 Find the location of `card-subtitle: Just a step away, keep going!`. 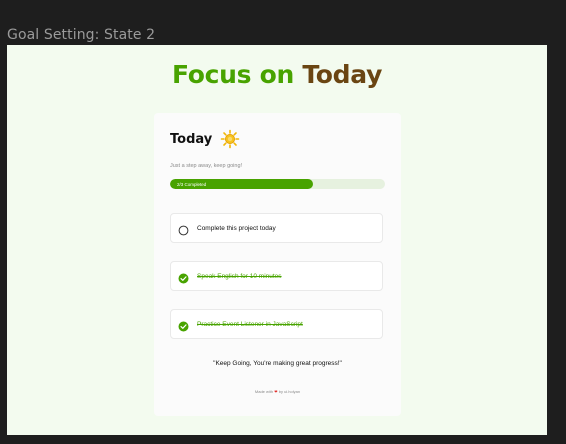

card-subtitle: Just a step away, keep going! is located at coordinates (206, 166).